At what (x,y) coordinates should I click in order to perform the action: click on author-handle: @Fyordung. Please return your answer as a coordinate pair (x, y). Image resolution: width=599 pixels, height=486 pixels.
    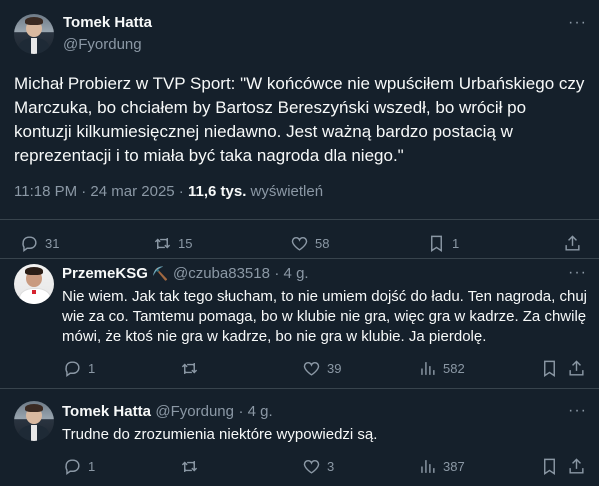
    Looking at the image, I should click on (102, 44).